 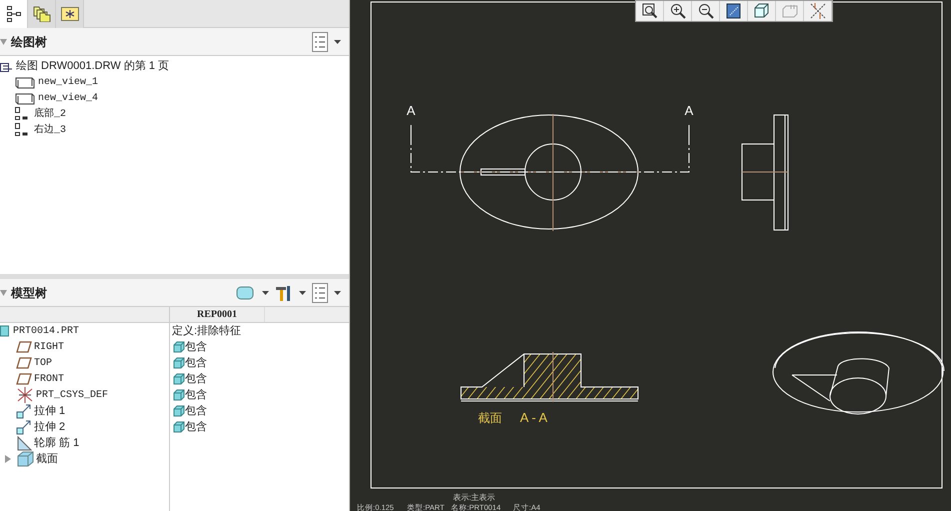 What do you see at coordinates (84, 379) in the screenshot?
I see `tree-item: FRONT` at bounding box center [84, 379].